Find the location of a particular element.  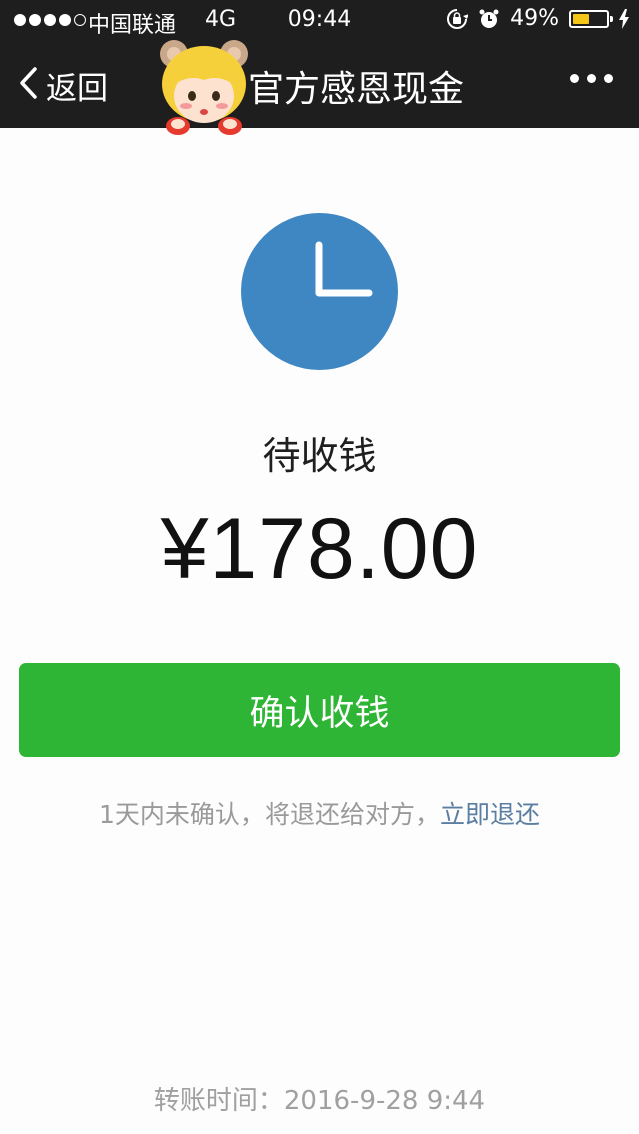

rotation-lock-icon is located at coordinates (457, 19).